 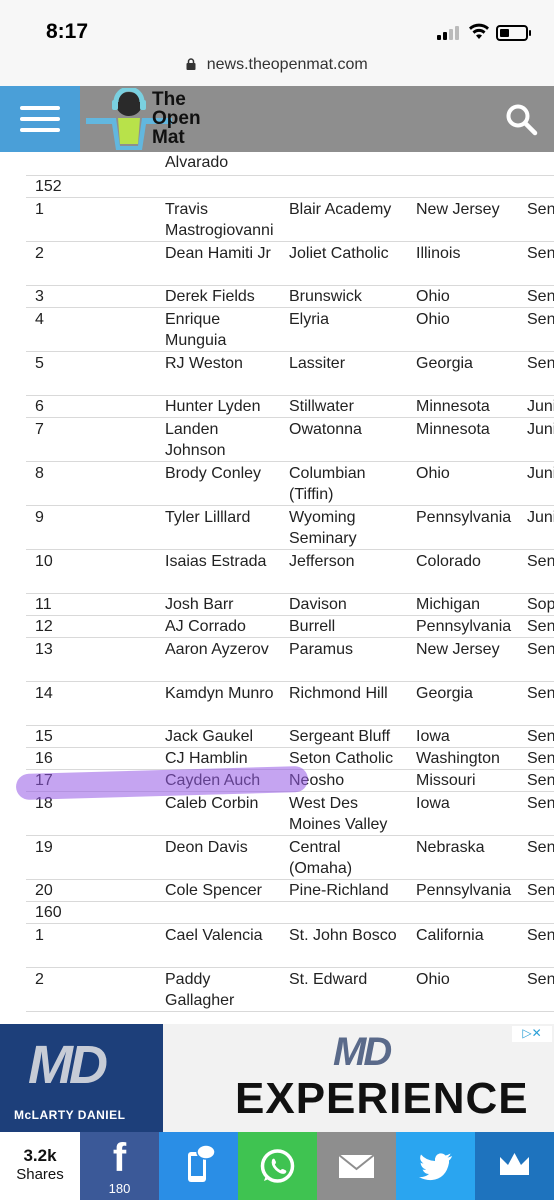 I want to click on cell-name: Isaias Estrada, so click(x=218, y=571).